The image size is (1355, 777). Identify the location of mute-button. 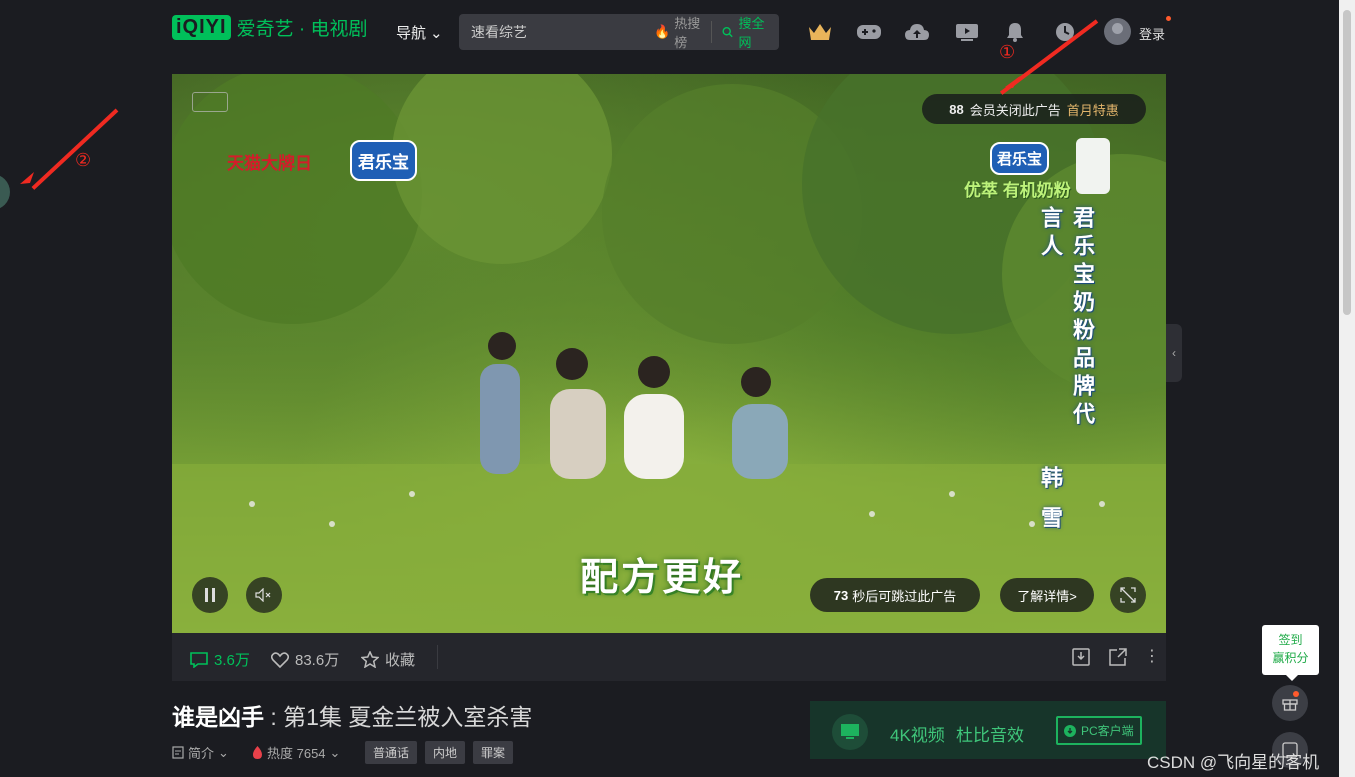
(264, 595).